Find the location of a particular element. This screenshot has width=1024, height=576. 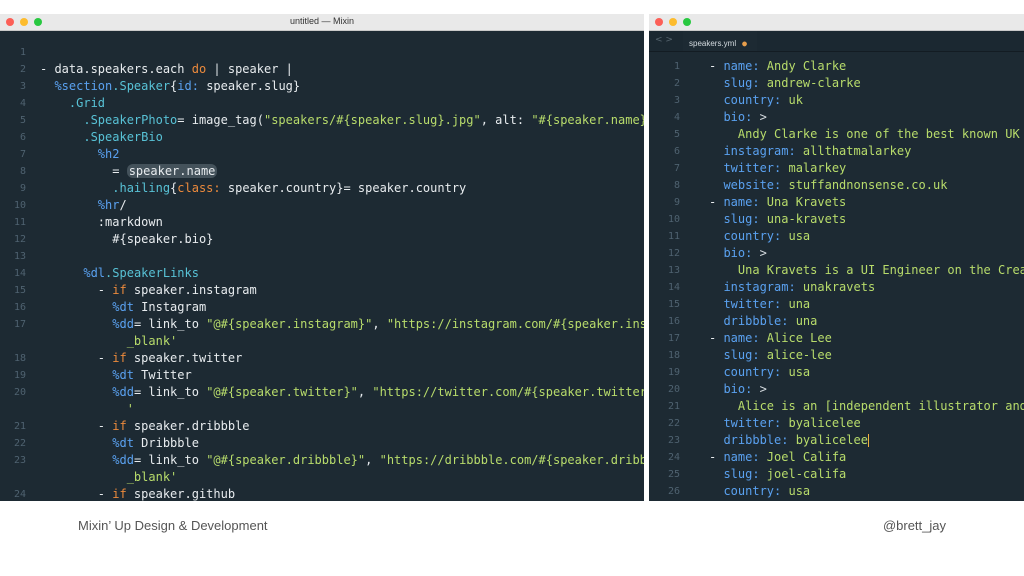

line-number: 17 is located at coordinates (673, 338).